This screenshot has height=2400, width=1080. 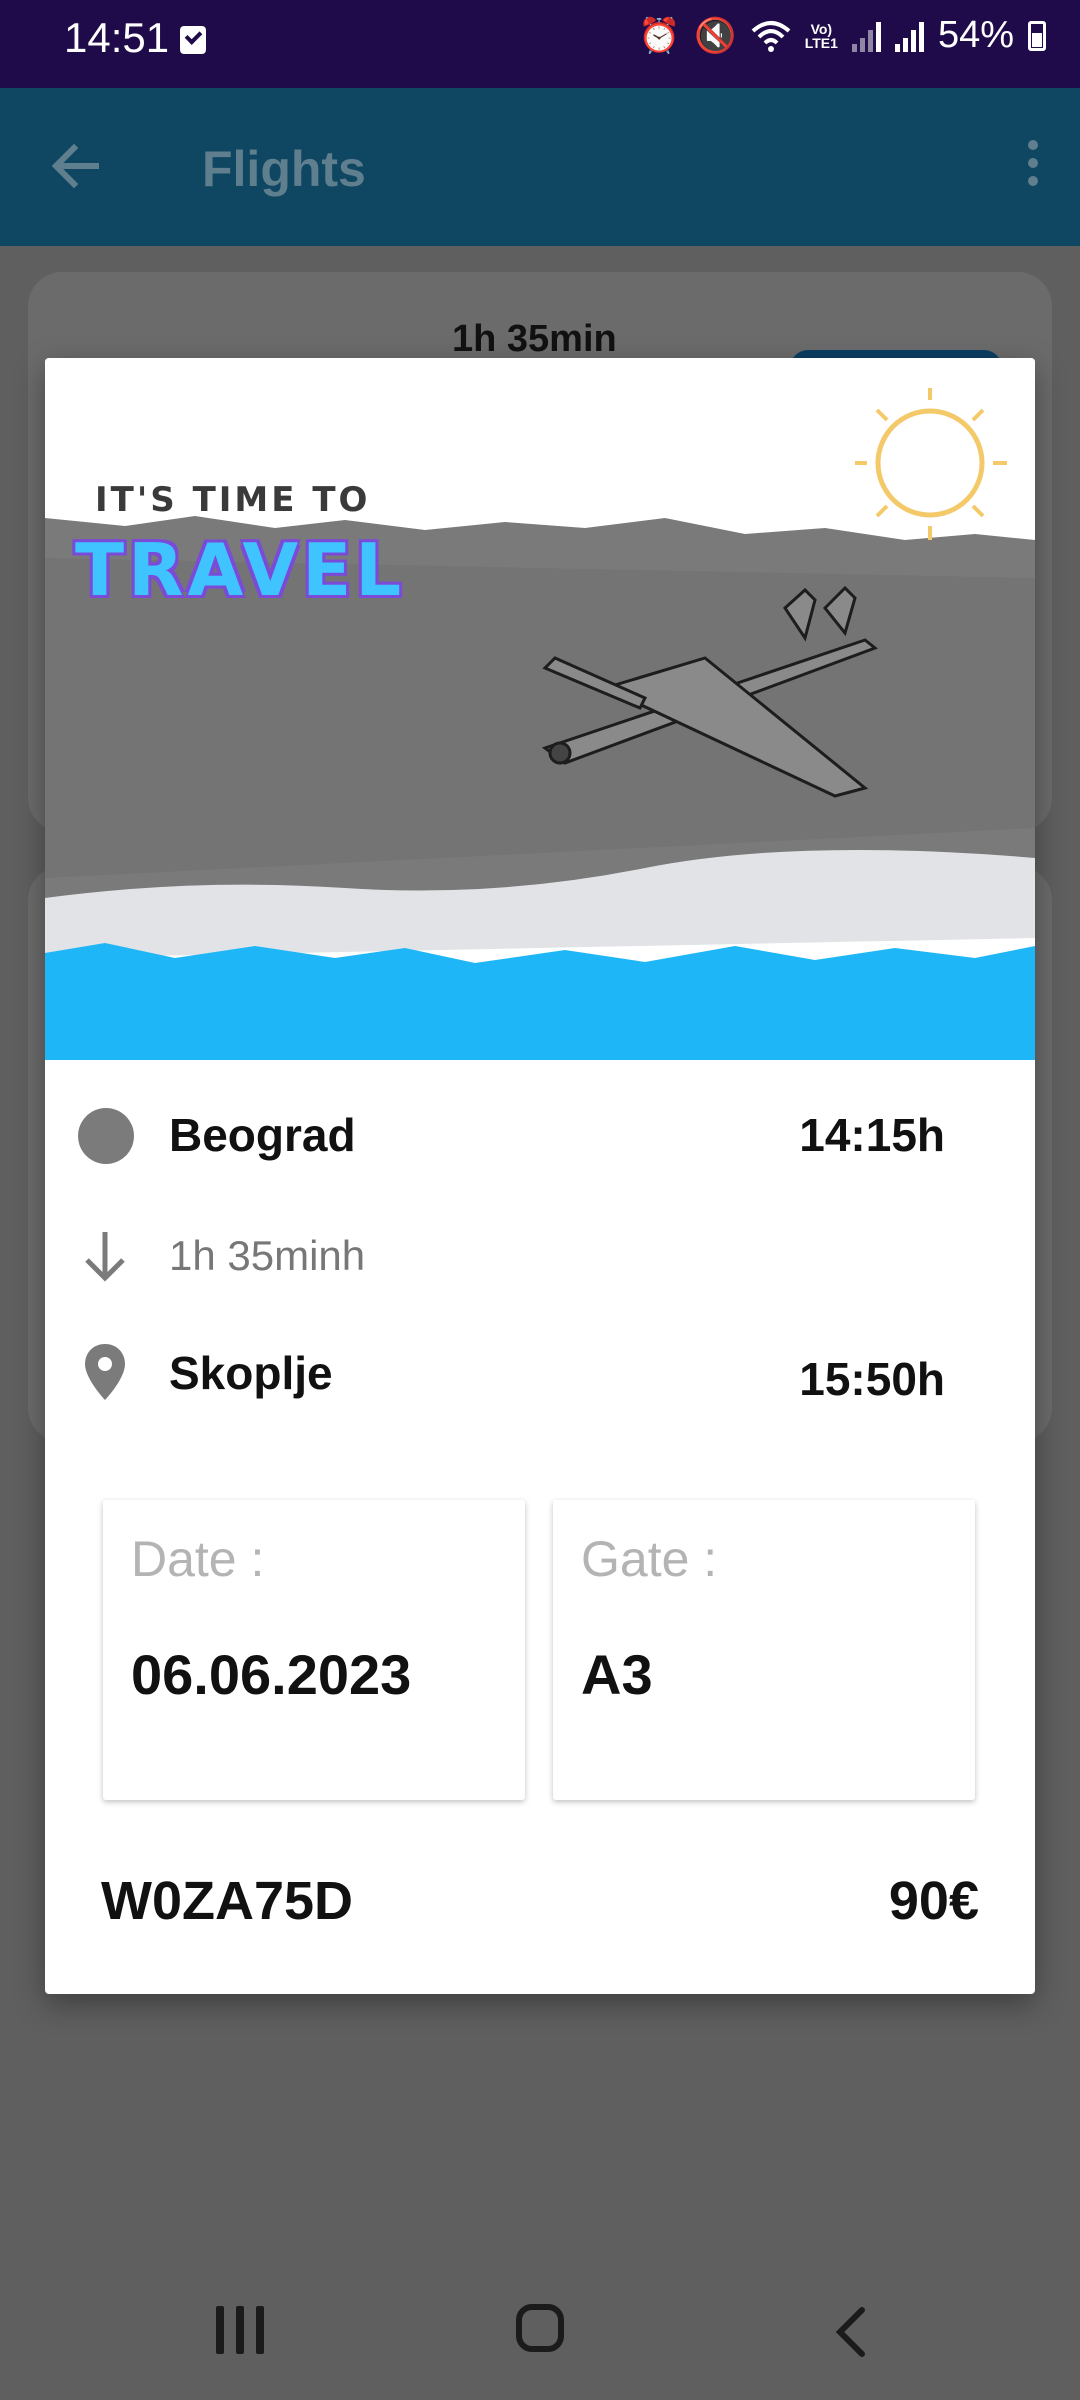 I want to click on arrow-down-icon, so click(x=105, y=1257).